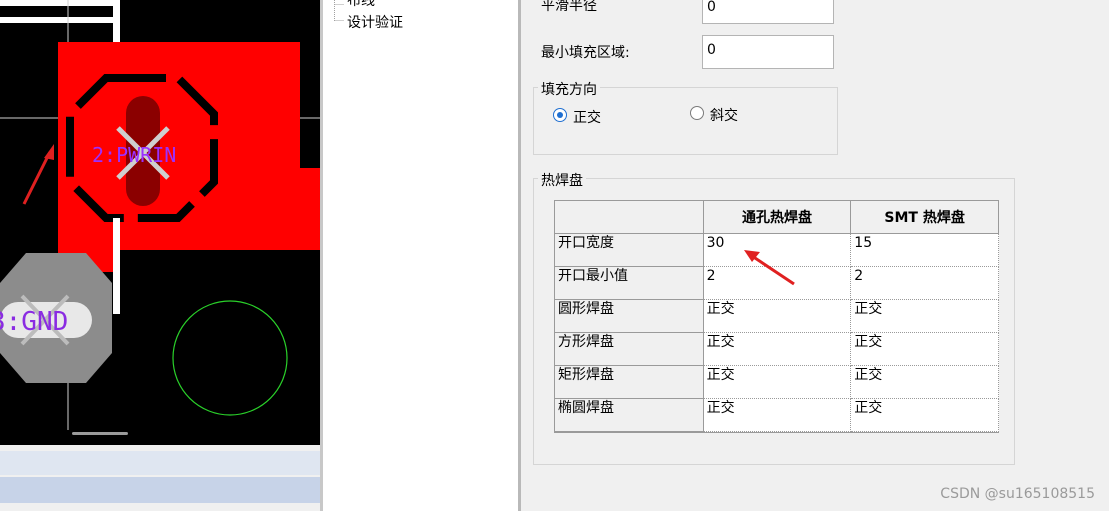 The image size is (1109, 511). Describe the element at coordinates (924, 250) in the screenshot. I see `table-cell: 15` at that location.